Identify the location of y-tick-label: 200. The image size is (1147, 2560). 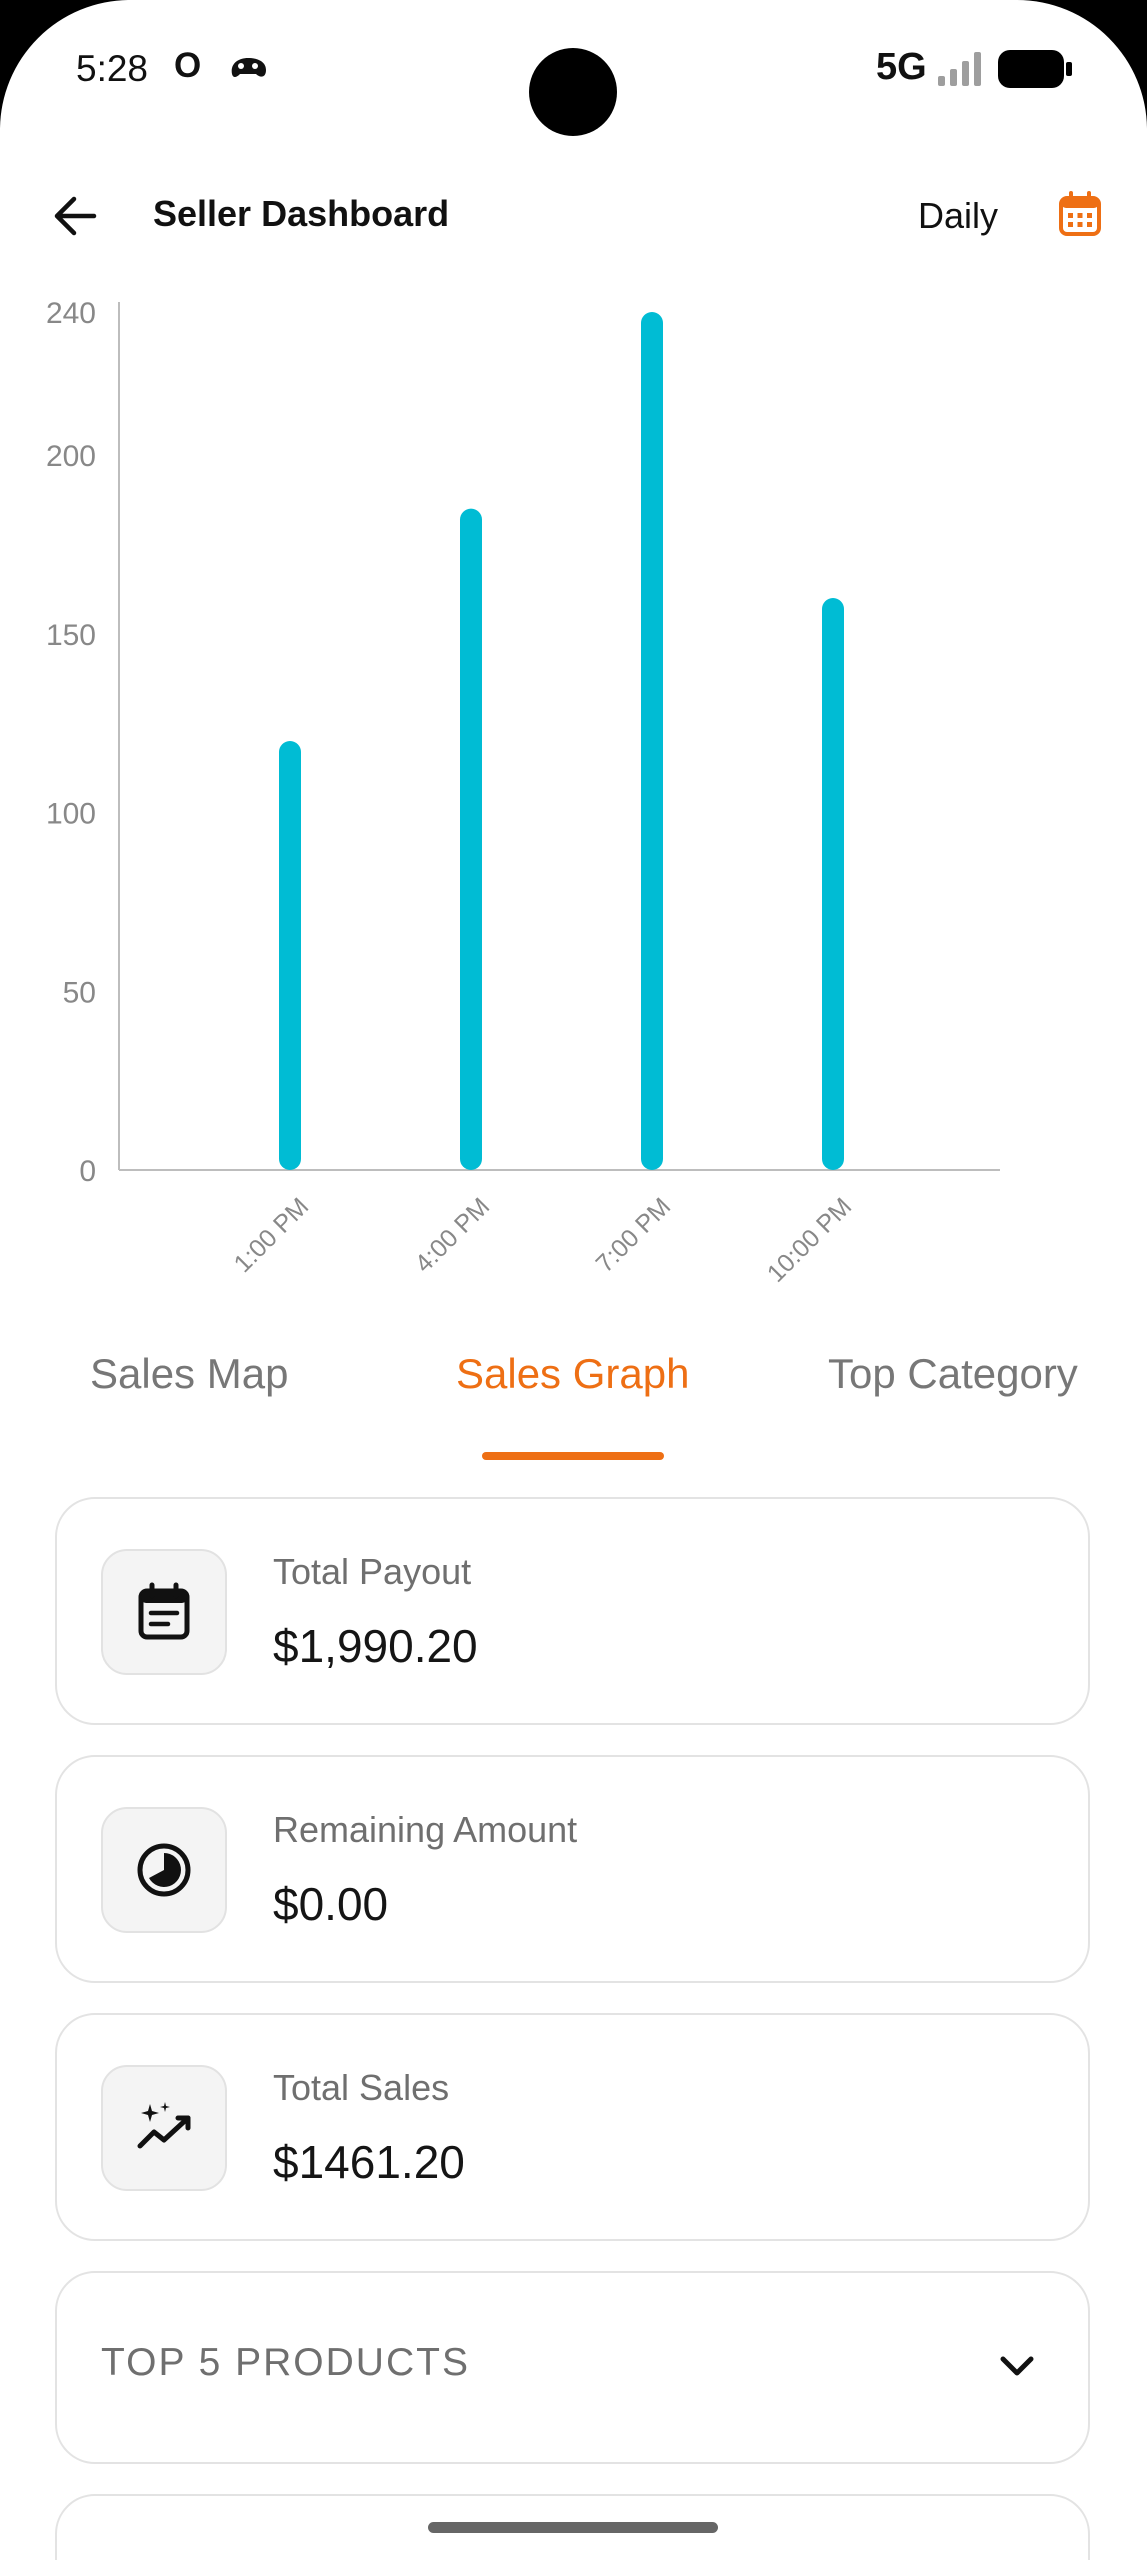
(71, 456).